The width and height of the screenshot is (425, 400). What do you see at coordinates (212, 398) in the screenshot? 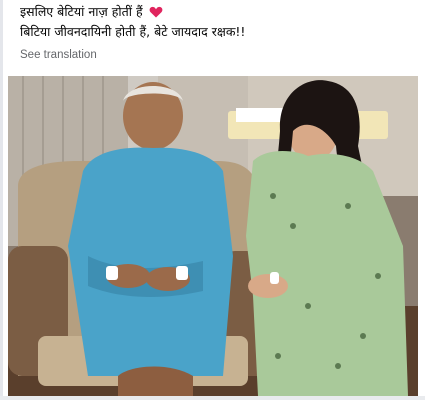
I see `post-bottom-border` at bounding box center [212, 398].